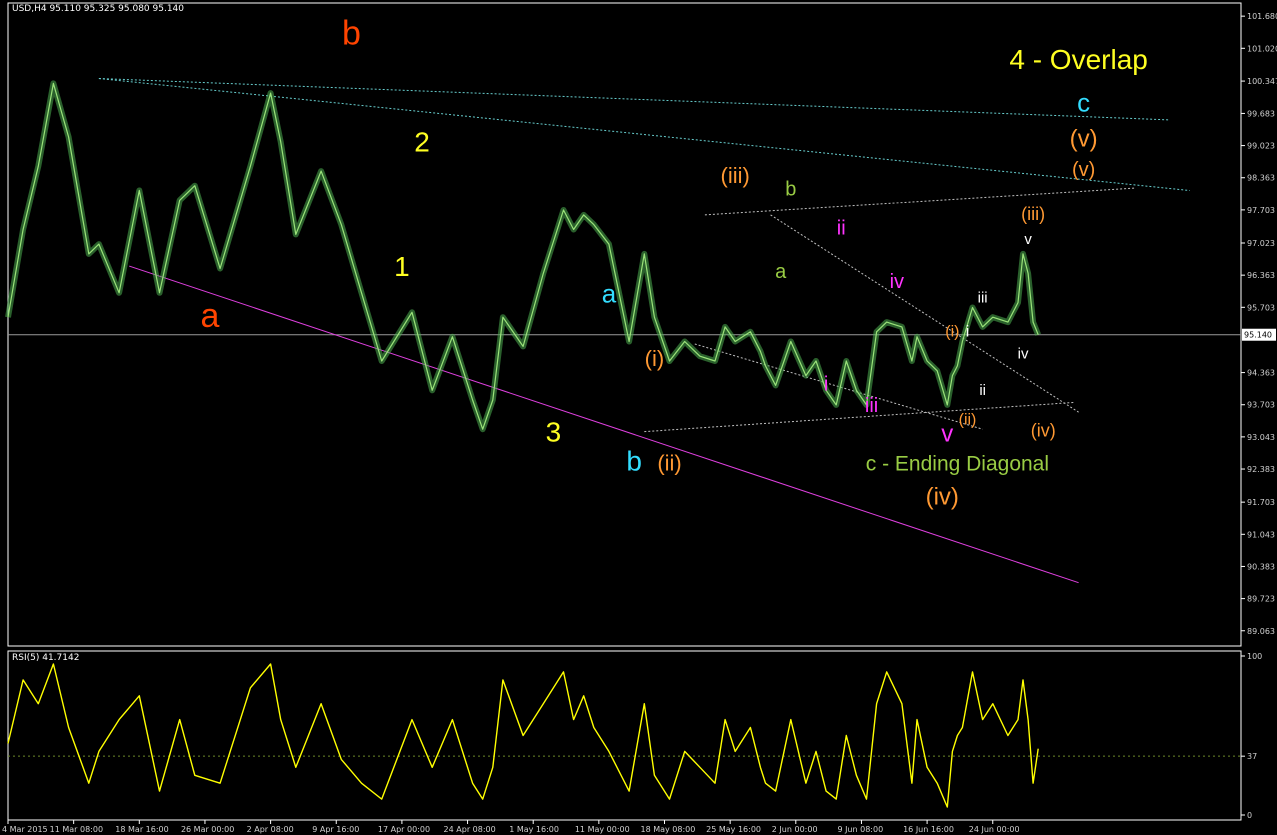 This screenshot has width=1277, height=835. What do you see at coordinates (668, 829) in the screenshot?
I see `time-tick-label: 18 May 08:00` at bounding box center [668, 829].